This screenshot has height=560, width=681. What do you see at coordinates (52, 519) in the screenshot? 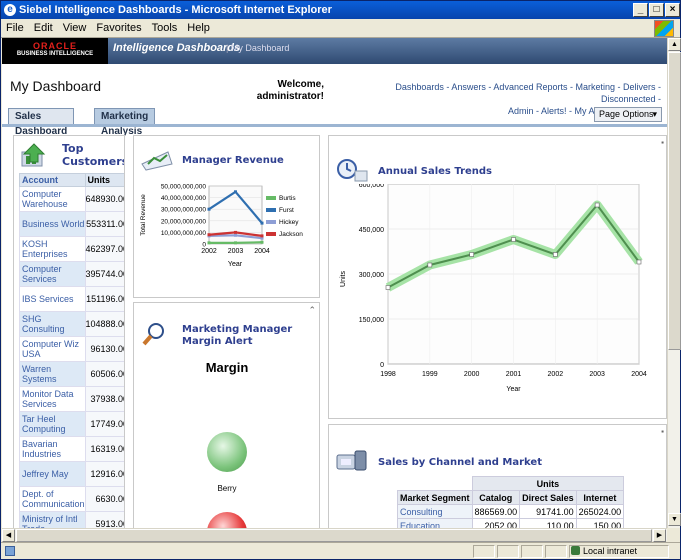
I see `account-link: Ministry of Intl Trade` at bounding box center [52, 519].